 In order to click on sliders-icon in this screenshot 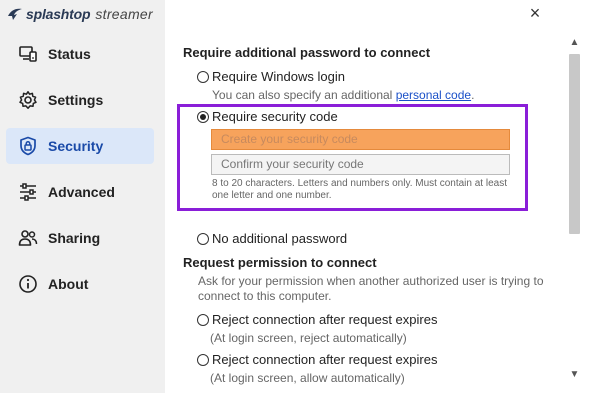, I will do `click(28, 192)`.